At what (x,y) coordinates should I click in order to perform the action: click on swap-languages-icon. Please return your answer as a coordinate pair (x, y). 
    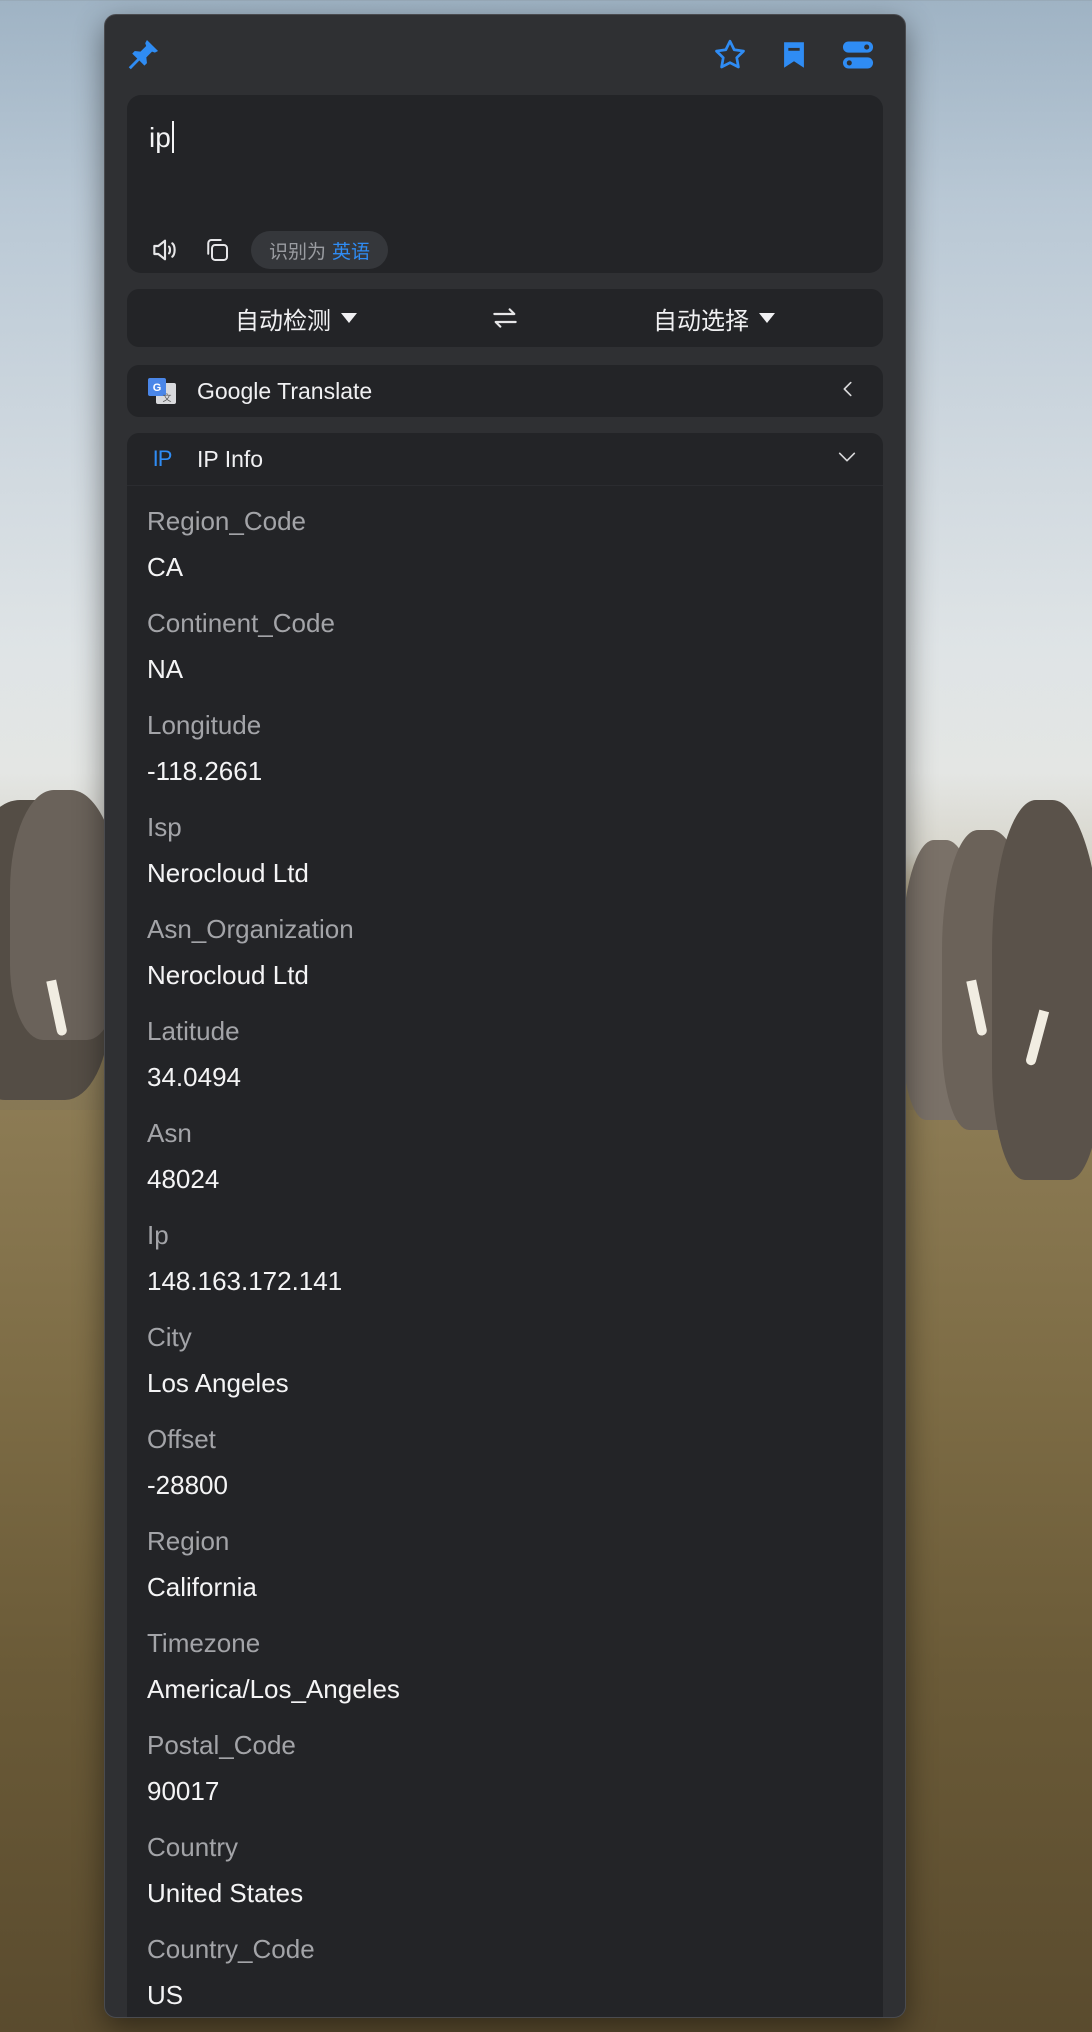
    Looking at the image, I should click on (505, 318).